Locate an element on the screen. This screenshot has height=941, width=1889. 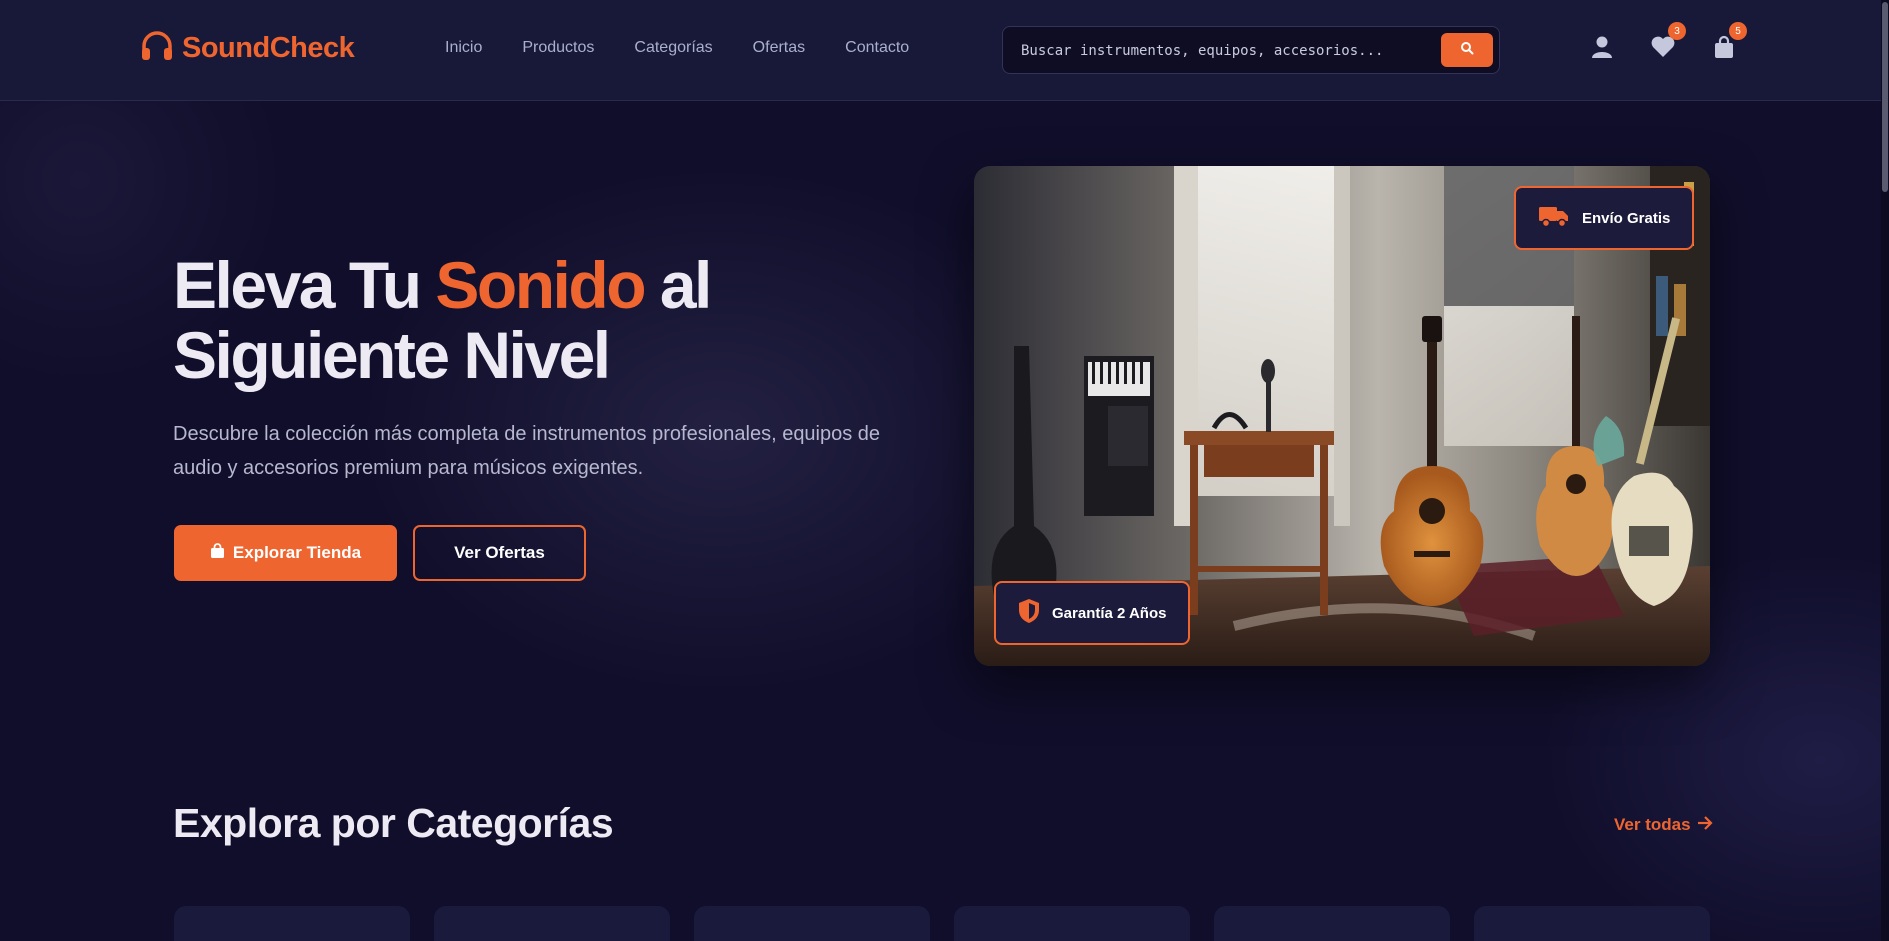
brand-name: SoundCheck is located at coordinates (268, 48).